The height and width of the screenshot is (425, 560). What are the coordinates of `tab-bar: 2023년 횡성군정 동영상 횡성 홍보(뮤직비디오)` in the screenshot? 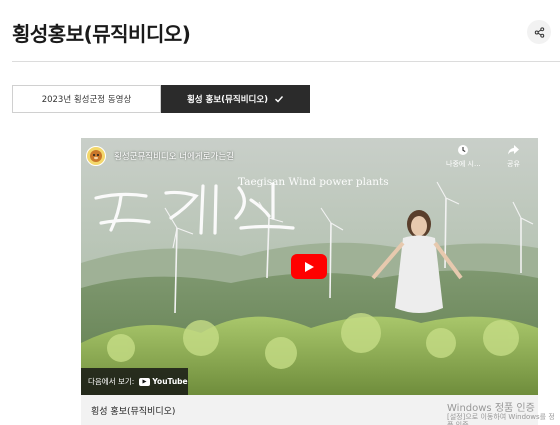 It's located at (161, 99).